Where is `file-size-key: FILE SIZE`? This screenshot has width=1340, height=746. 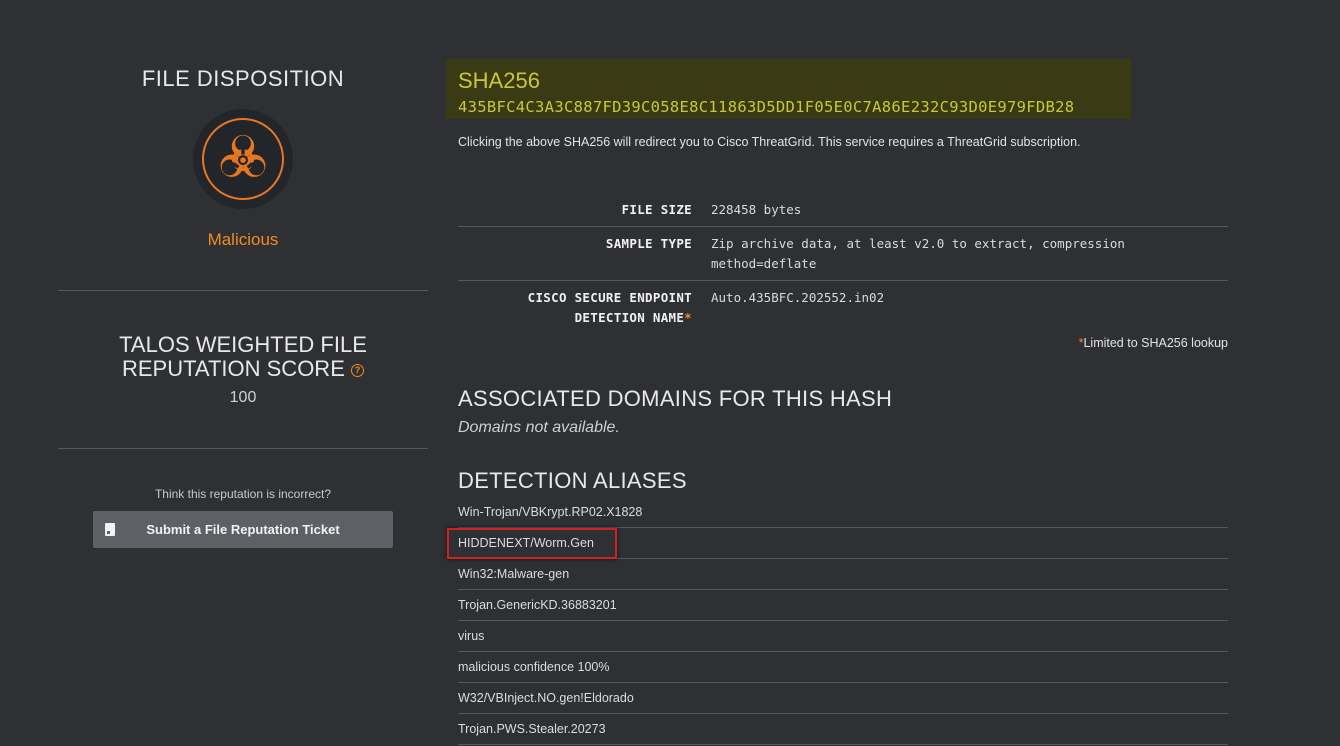
file-size-key: FILE SIZE is located at coordinates (656, 209).